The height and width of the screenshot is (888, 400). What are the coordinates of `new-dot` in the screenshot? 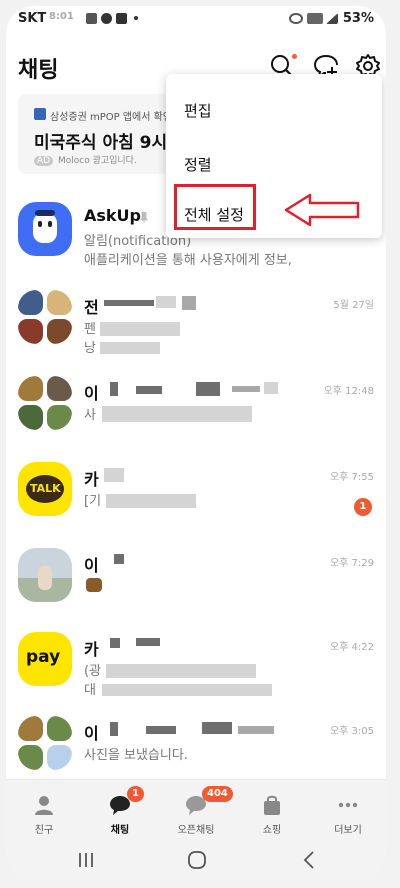 It's located at (294, 56).